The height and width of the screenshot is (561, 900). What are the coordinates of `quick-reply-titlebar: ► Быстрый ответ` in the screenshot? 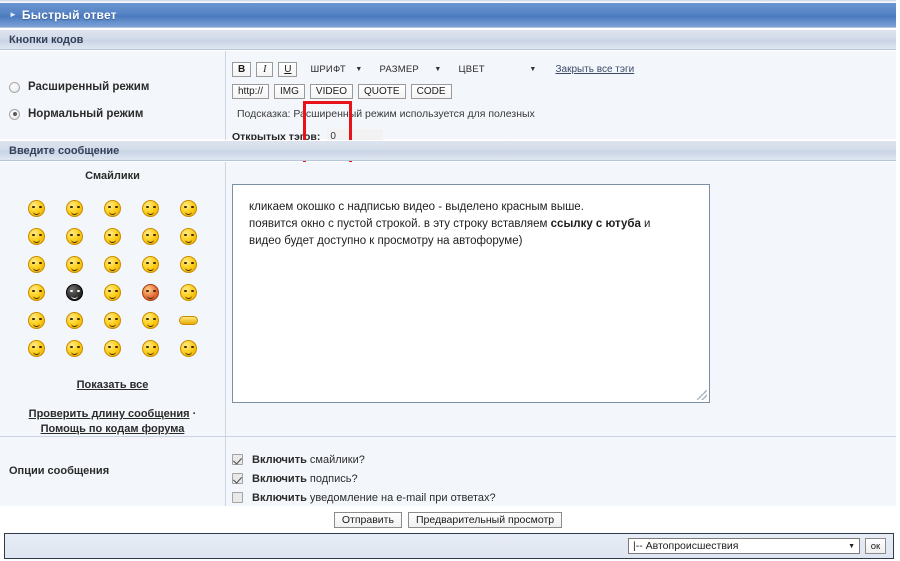 It's located at (448, 15).